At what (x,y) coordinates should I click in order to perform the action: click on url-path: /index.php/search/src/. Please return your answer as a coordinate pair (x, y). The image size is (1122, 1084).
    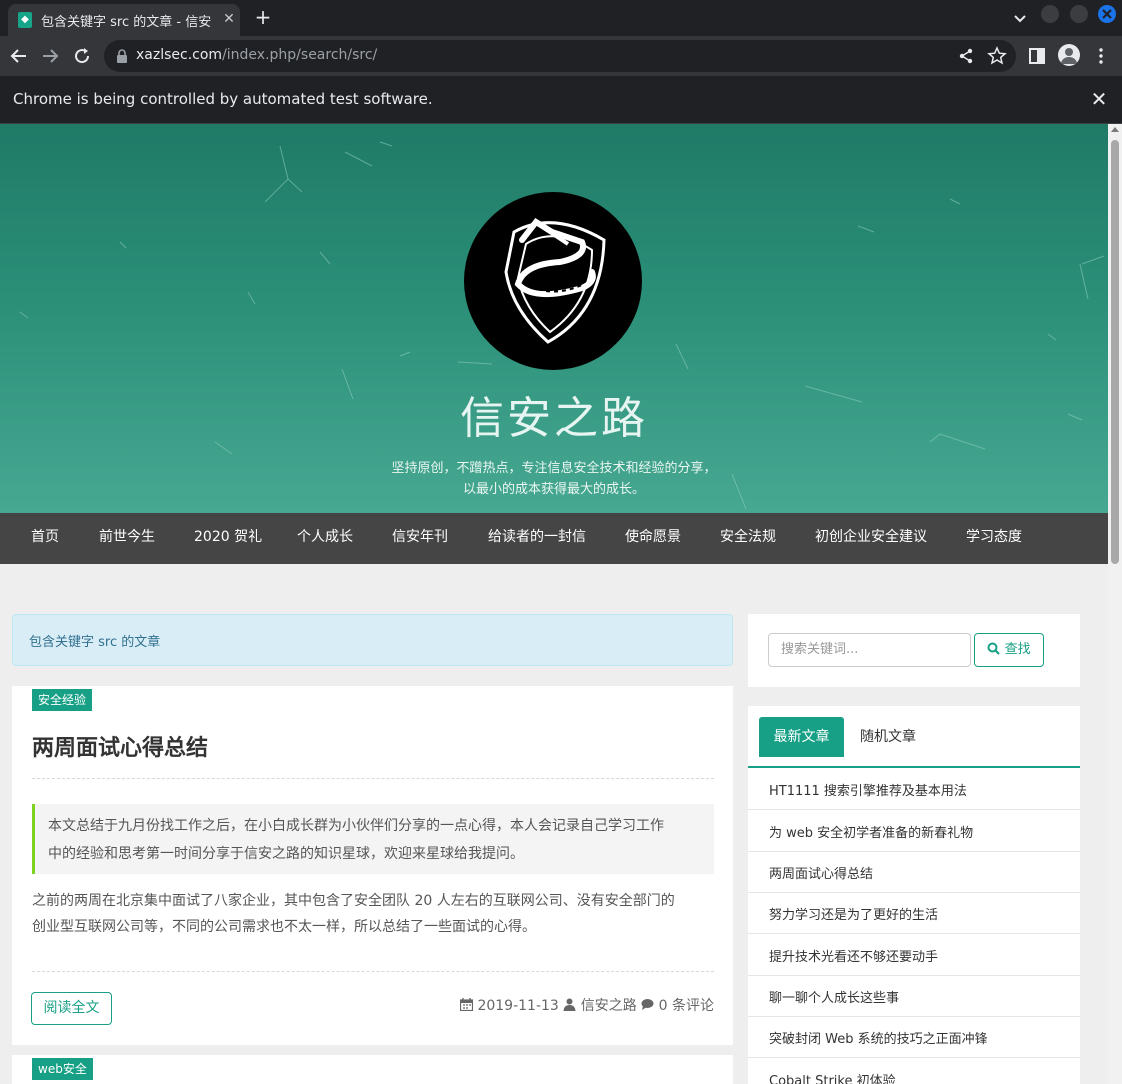
    Looking at the image, I should click on (300, 55).